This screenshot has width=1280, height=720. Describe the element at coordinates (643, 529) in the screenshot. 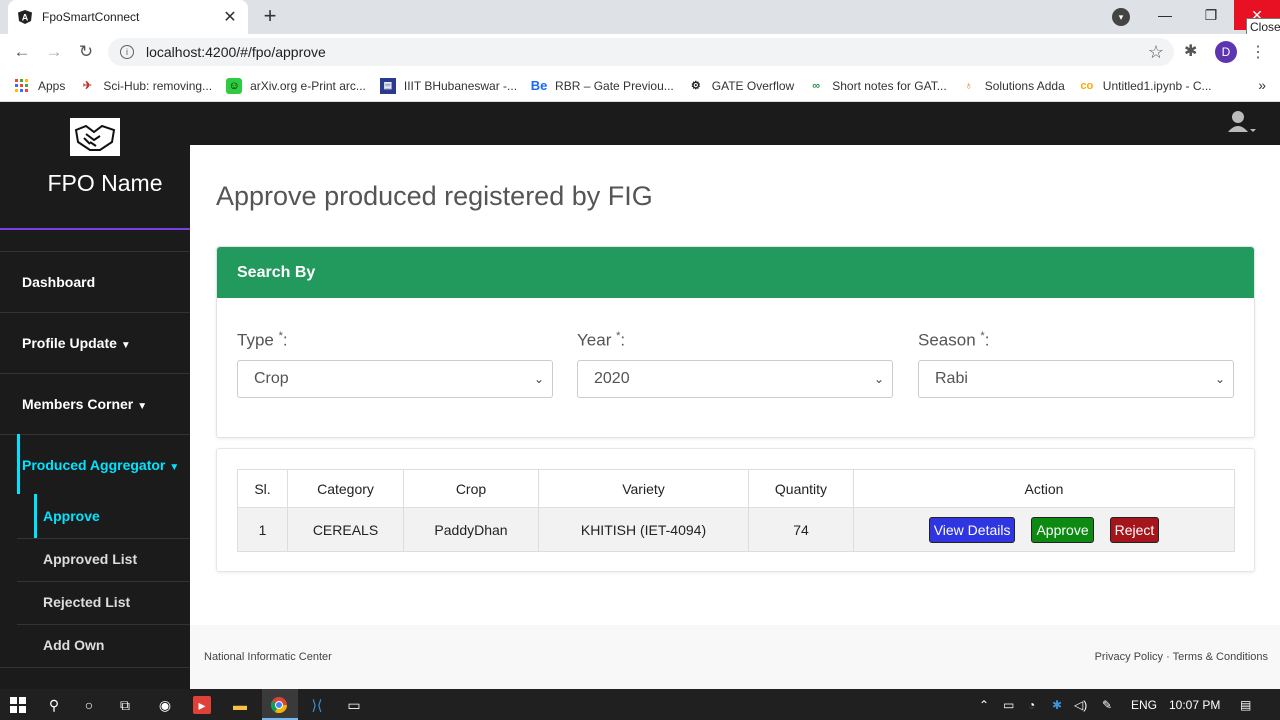

I see `cell-variety: KHITISH (IET-4094)` at that location.